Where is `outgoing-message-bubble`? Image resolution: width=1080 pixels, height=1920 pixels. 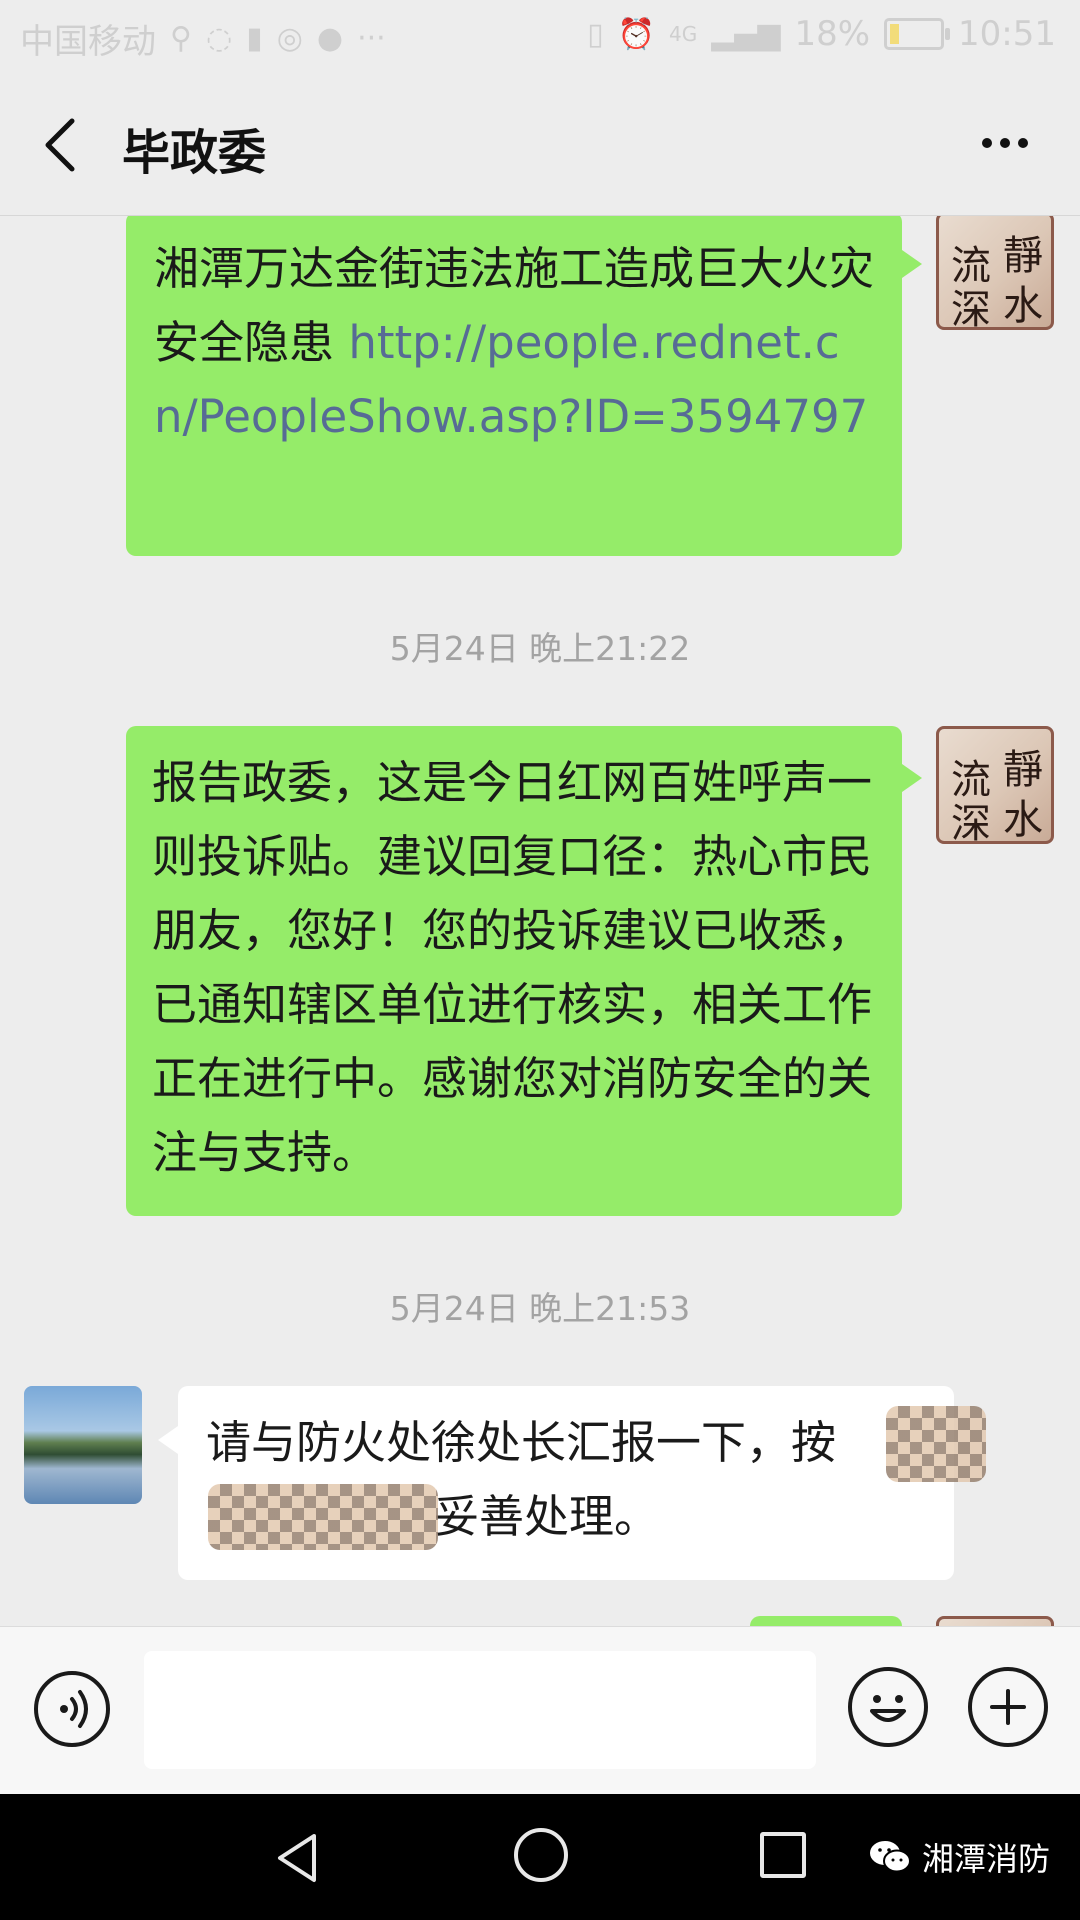
outgoing-message-bubble is located at coordinates (826, 1621).